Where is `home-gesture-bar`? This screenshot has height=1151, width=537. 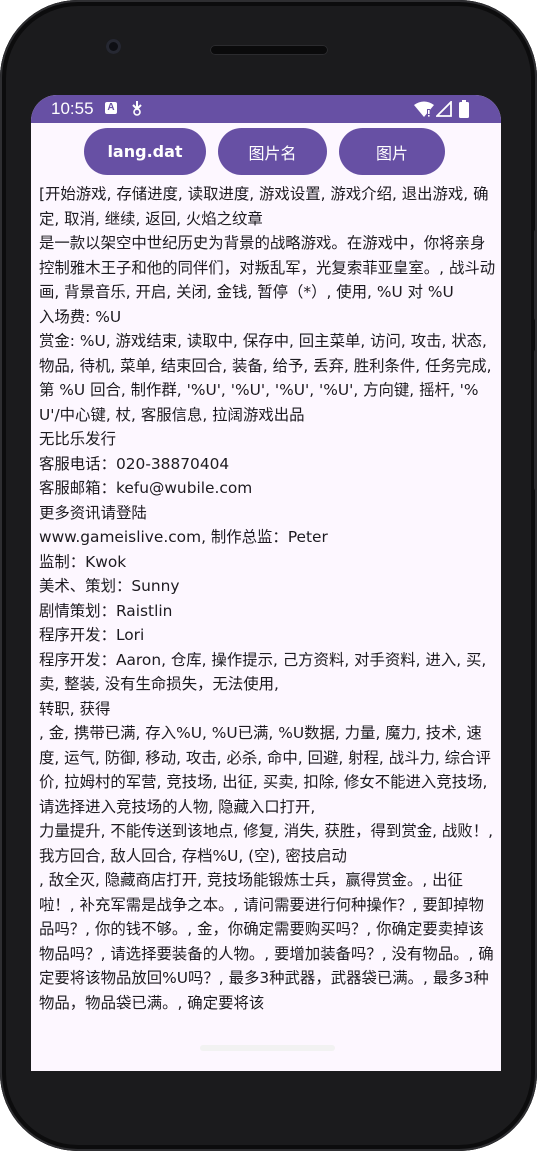
home-gesture-bar is located at coordinates (267, 1048).